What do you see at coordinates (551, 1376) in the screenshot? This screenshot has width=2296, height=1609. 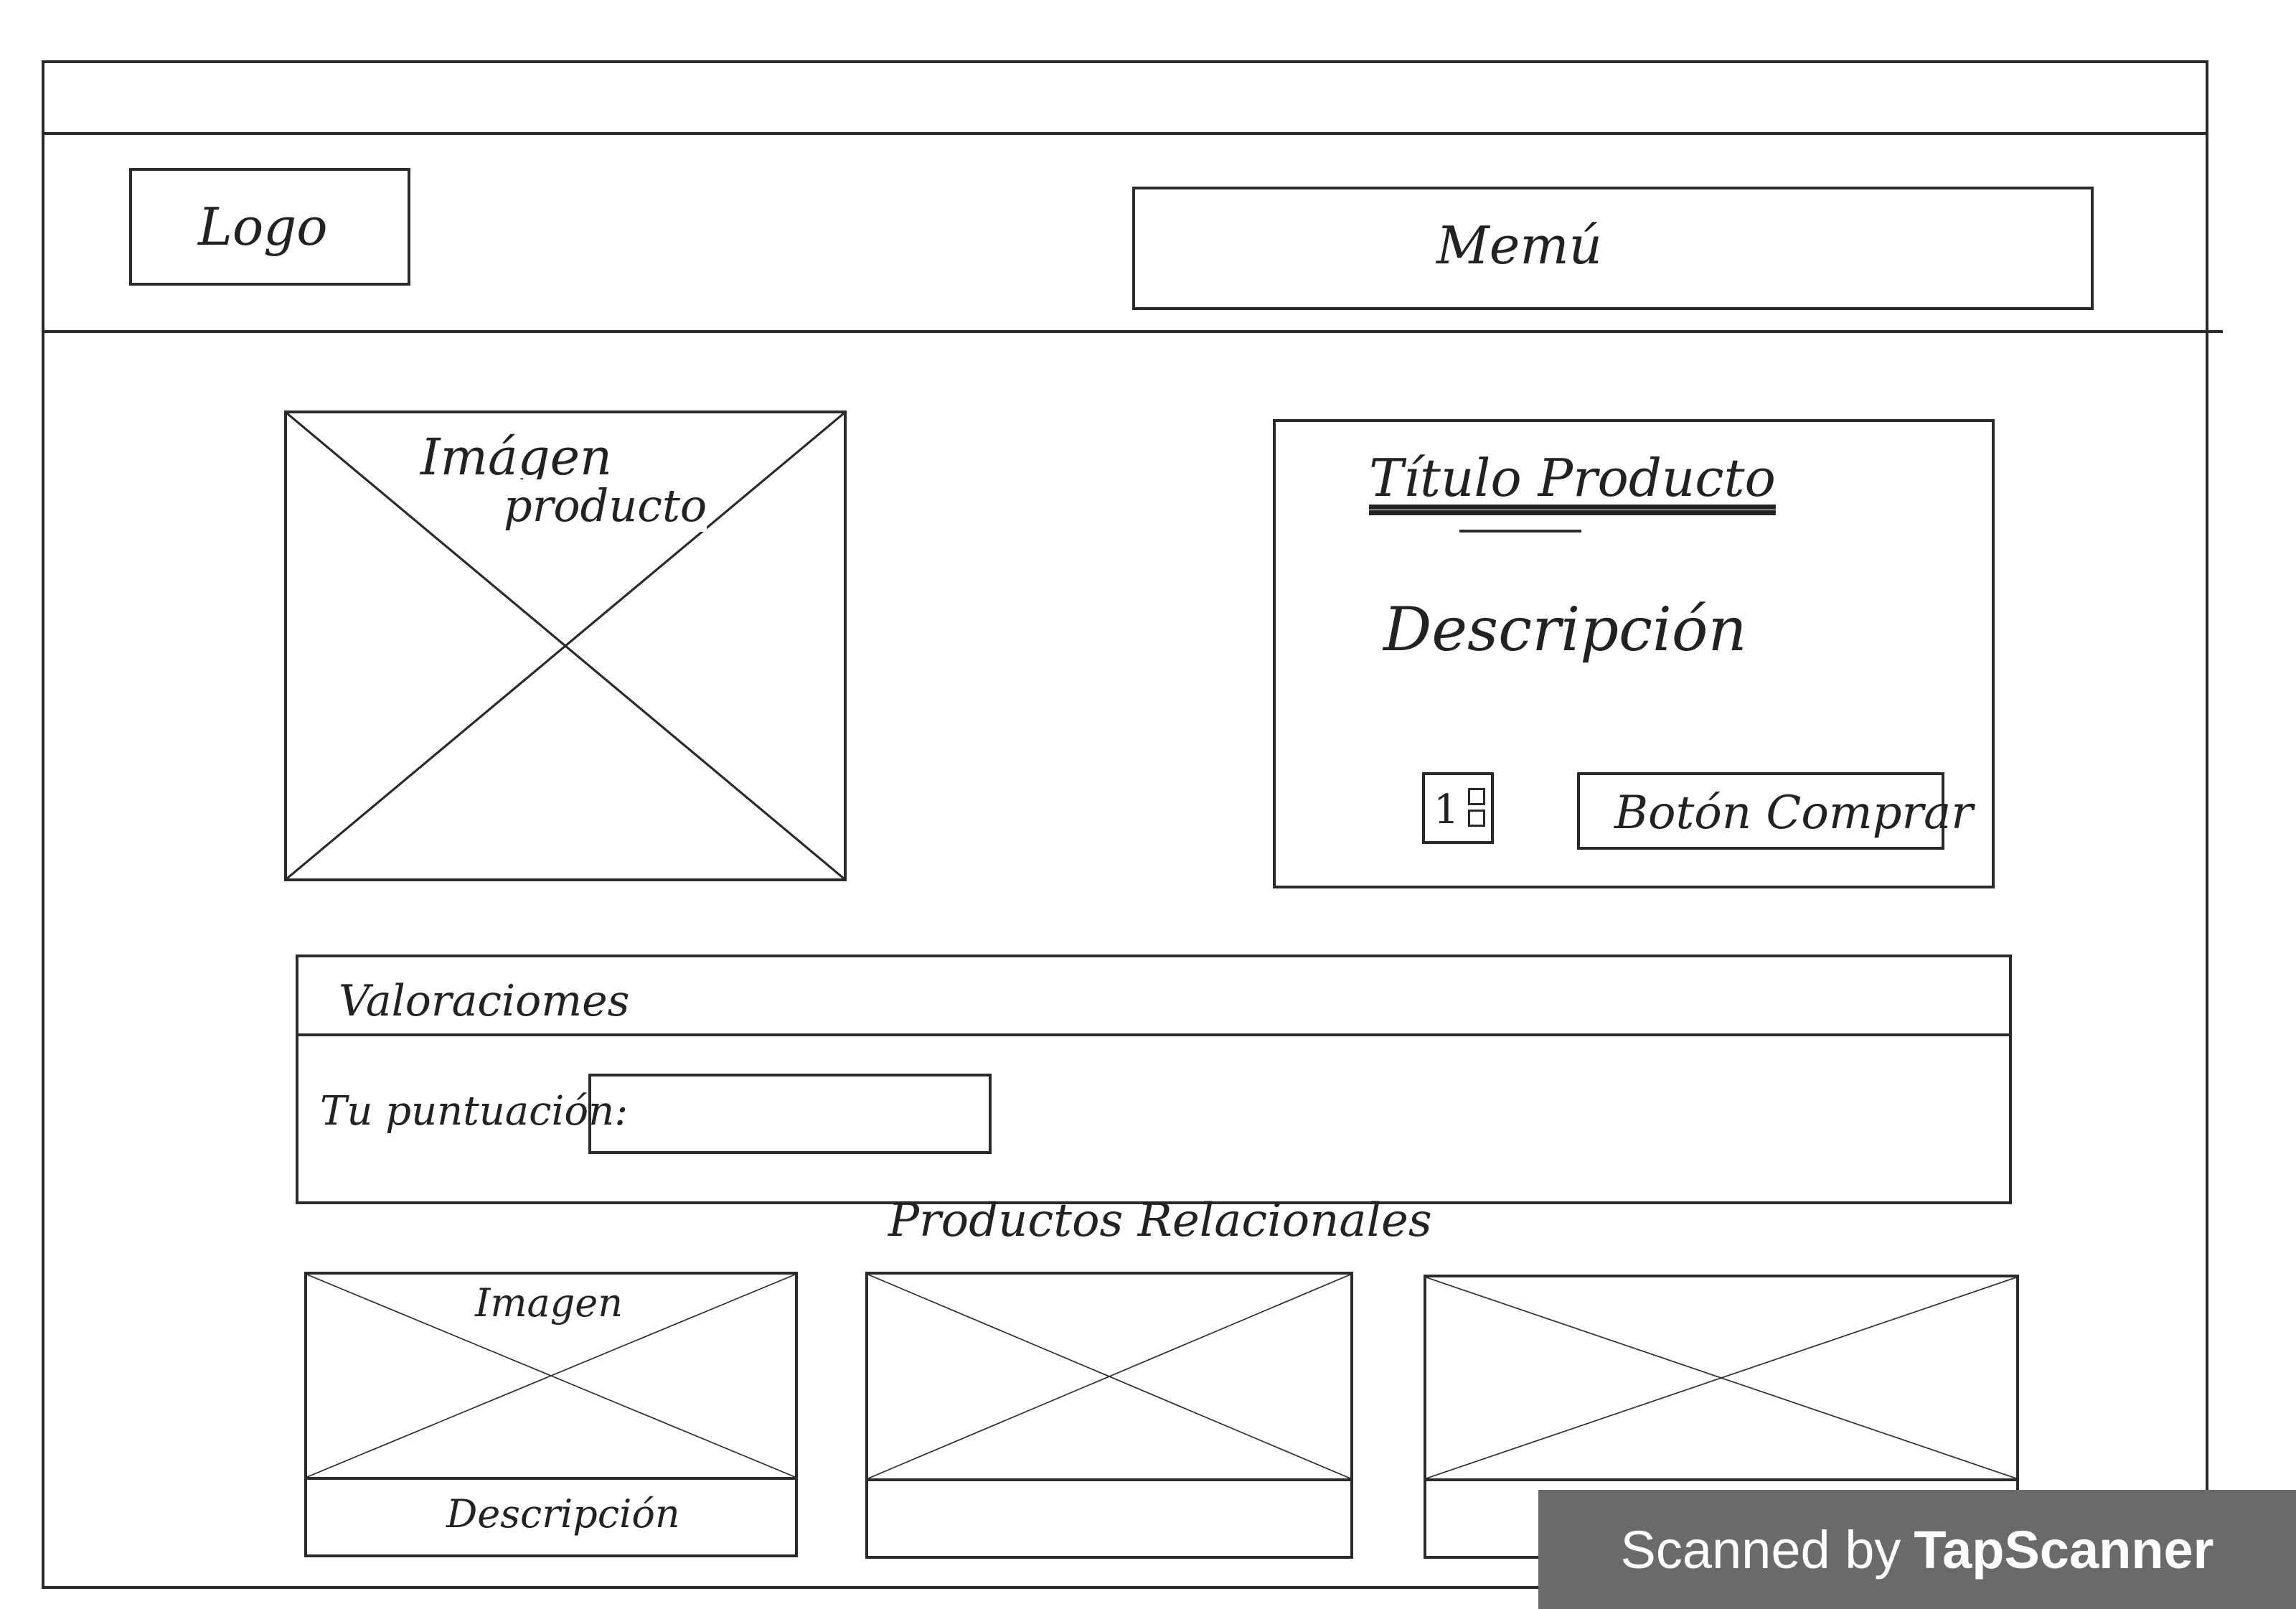 I see `related-product-image: Imagen` at bounding box center [551, 1376].